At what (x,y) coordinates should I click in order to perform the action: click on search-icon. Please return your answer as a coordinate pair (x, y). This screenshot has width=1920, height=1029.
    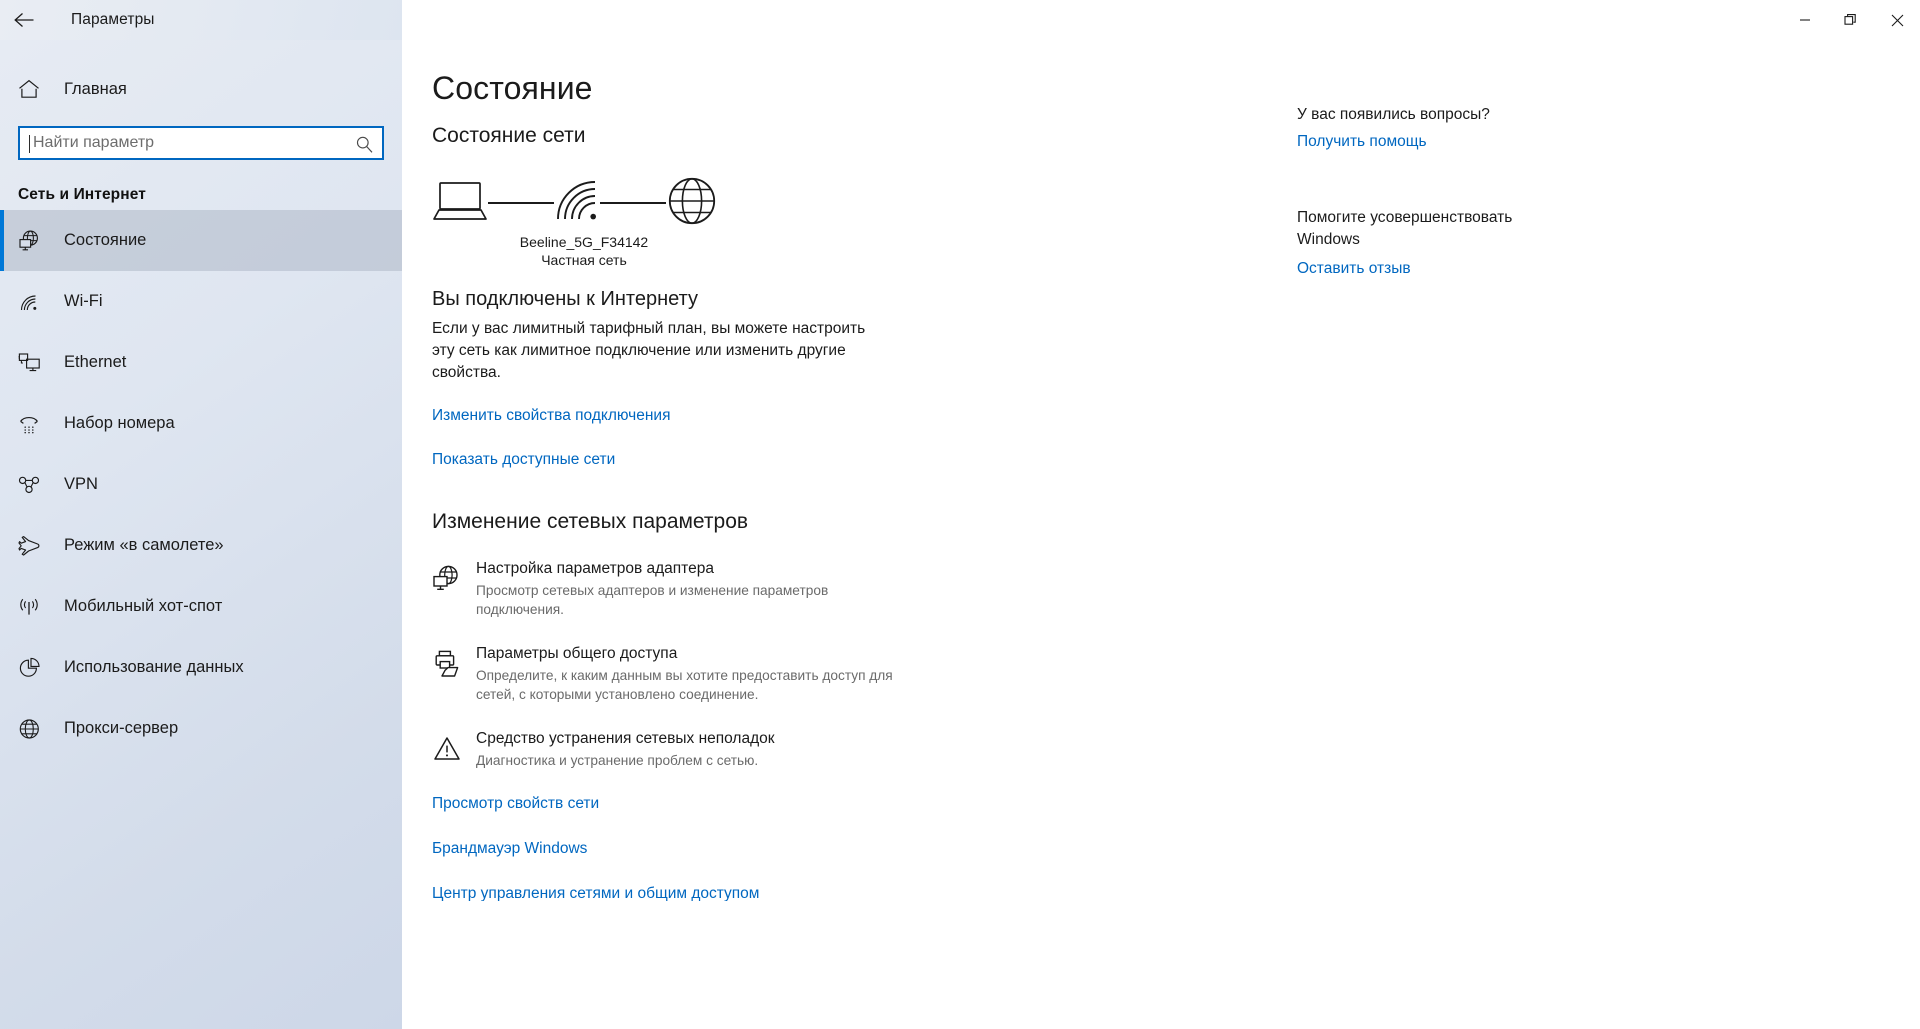
    Looking at the image, I should click on (364, 147).